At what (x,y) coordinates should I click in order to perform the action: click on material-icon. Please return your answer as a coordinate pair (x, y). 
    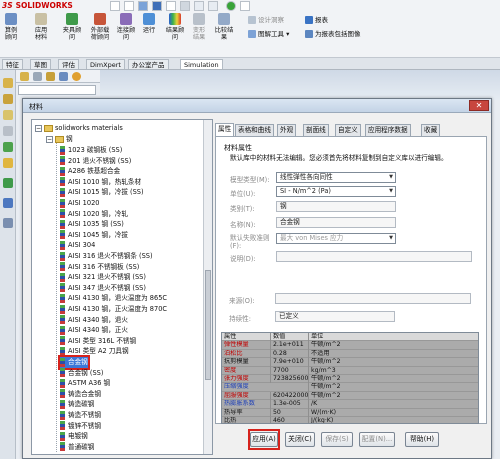
    Looking at the image, I should click on (8, 163).